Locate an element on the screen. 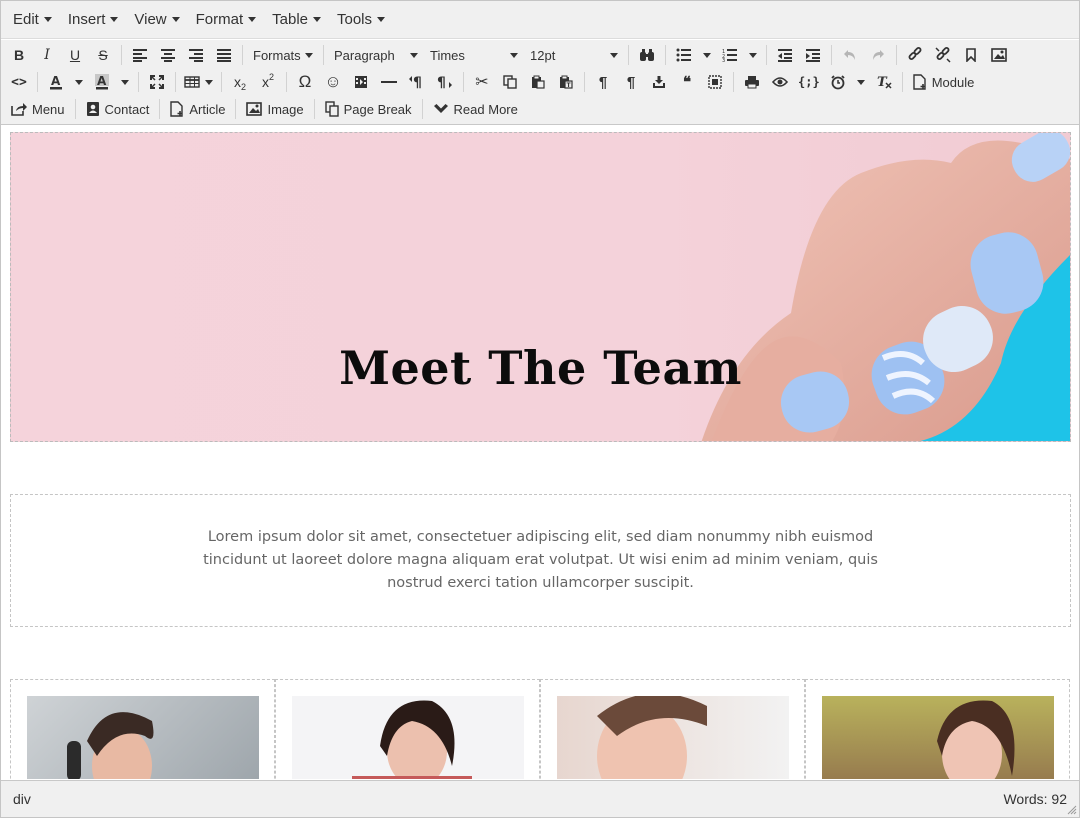 This screenshot has width=1080, height=818. media-button is located at coordinates (361, 82).